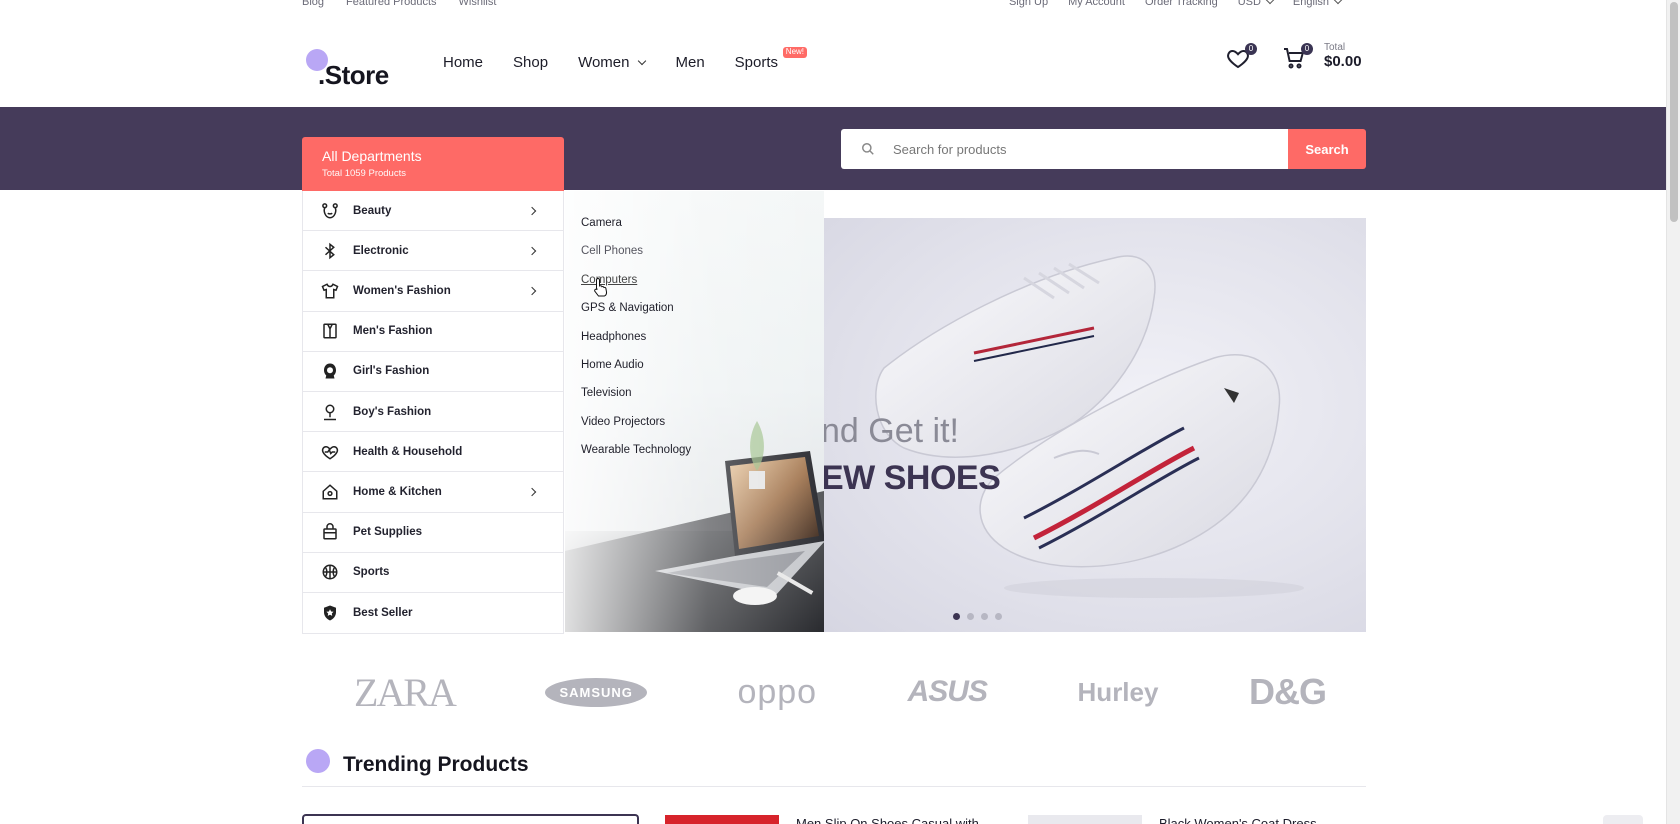 This screenshot has height=824, width=1680. What do you see at coordinates (313, 4) in the screenshot?
I see `blog-link: Blog` at bounding box center [313, 4].